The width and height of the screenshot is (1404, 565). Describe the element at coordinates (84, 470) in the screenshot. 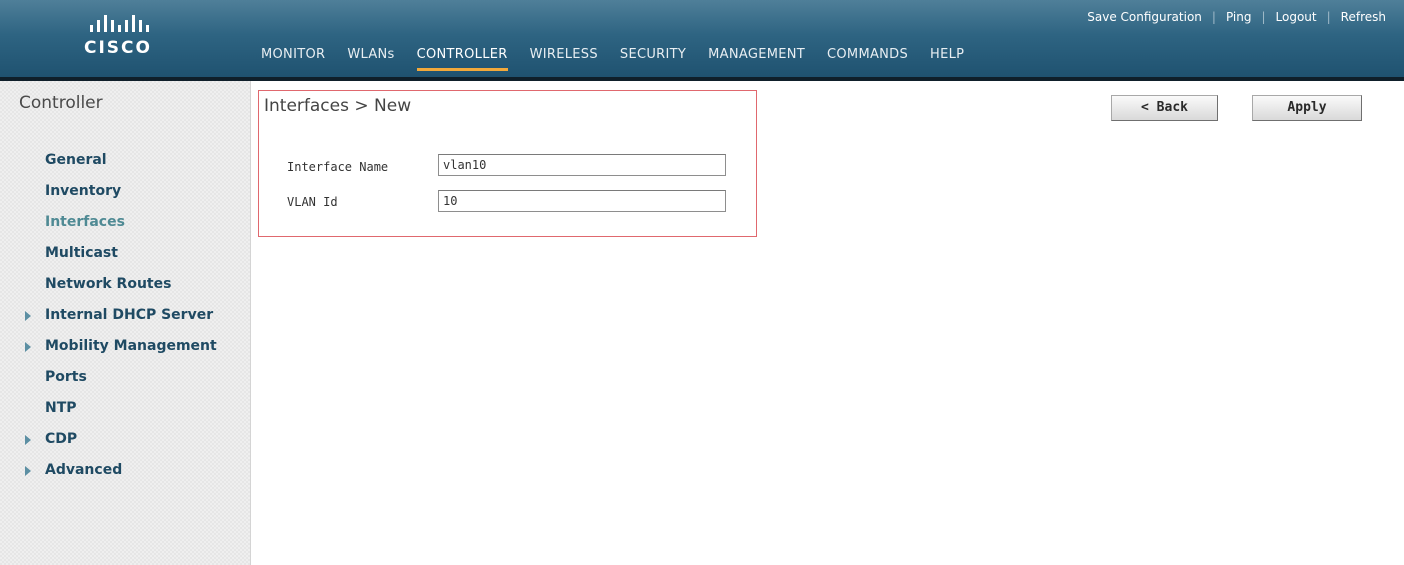

I see `sidebar-item-label: Advanced` at that location.